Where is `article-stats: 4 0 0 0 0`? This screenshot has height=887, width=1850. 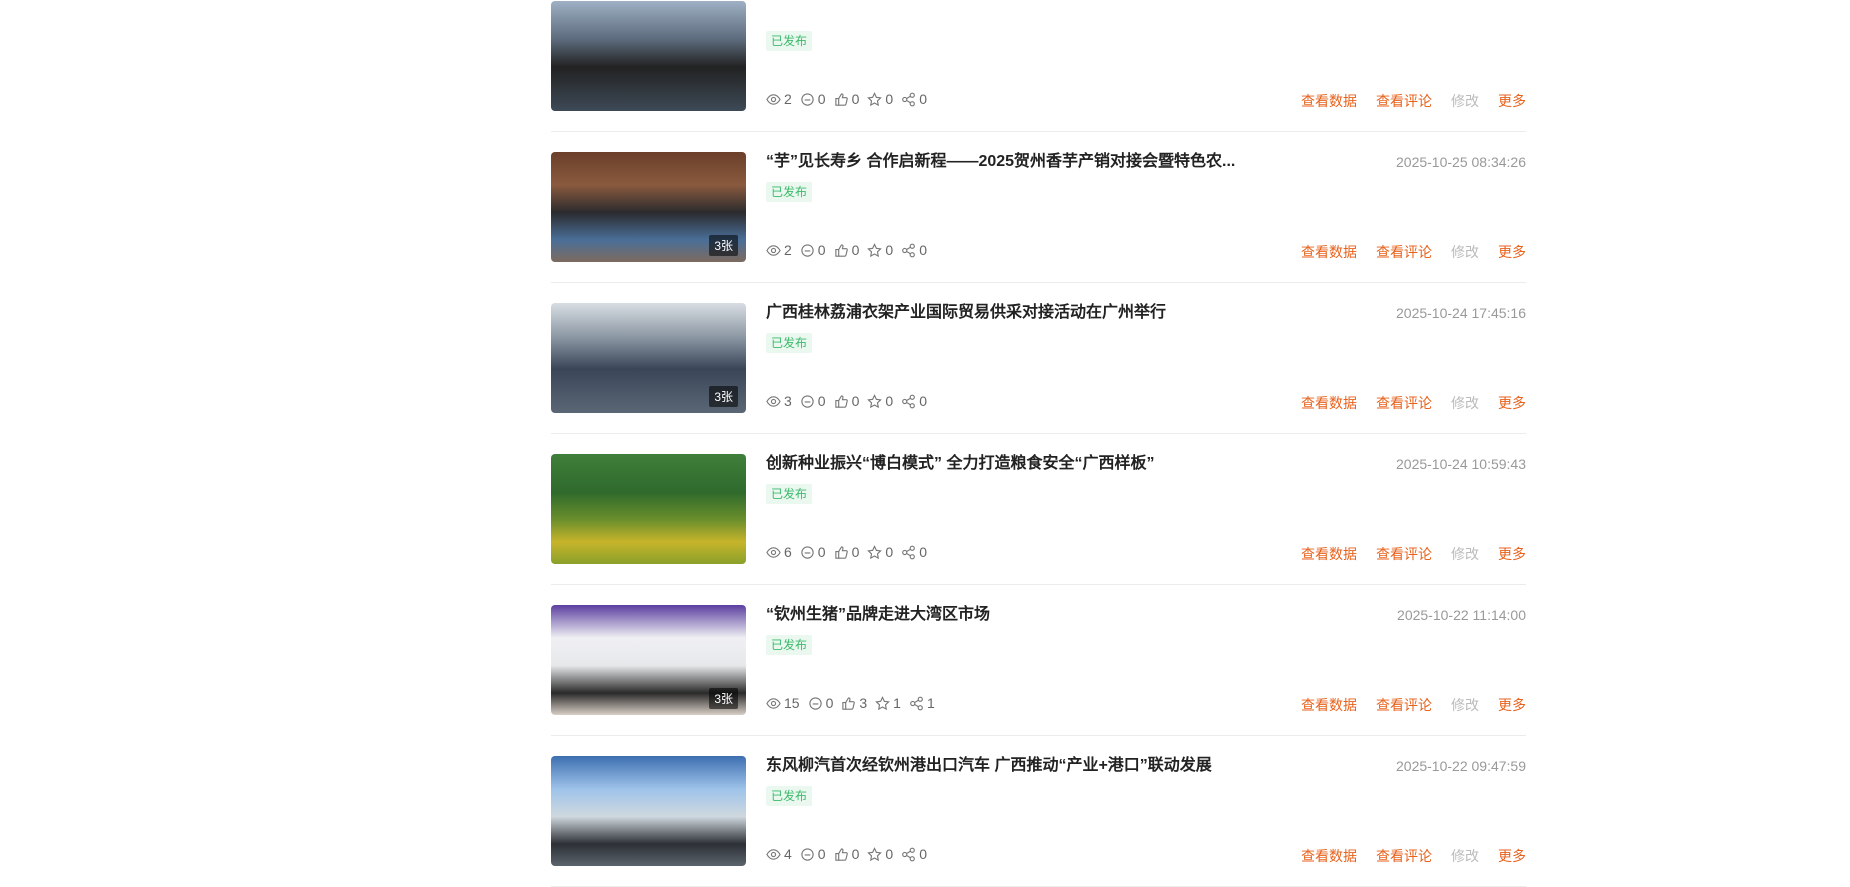 article-stats: 4 0 0 0 0 is located at coordinates (850, 854).